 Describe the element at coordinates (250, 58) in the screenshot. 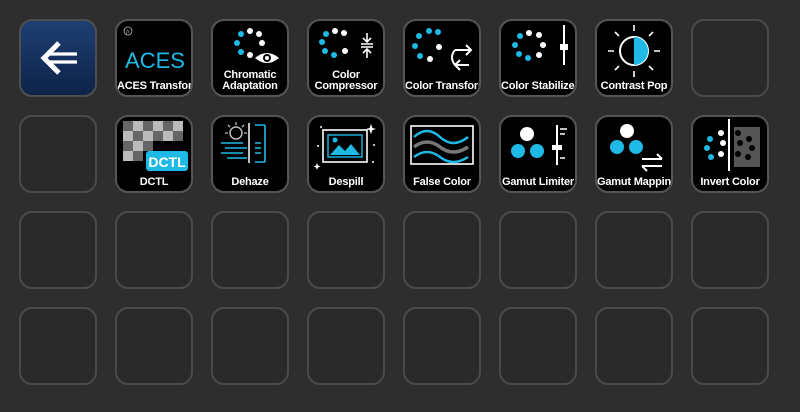

I see `chromatic-adaptation-key: Chromatic Adaptation` at that location.